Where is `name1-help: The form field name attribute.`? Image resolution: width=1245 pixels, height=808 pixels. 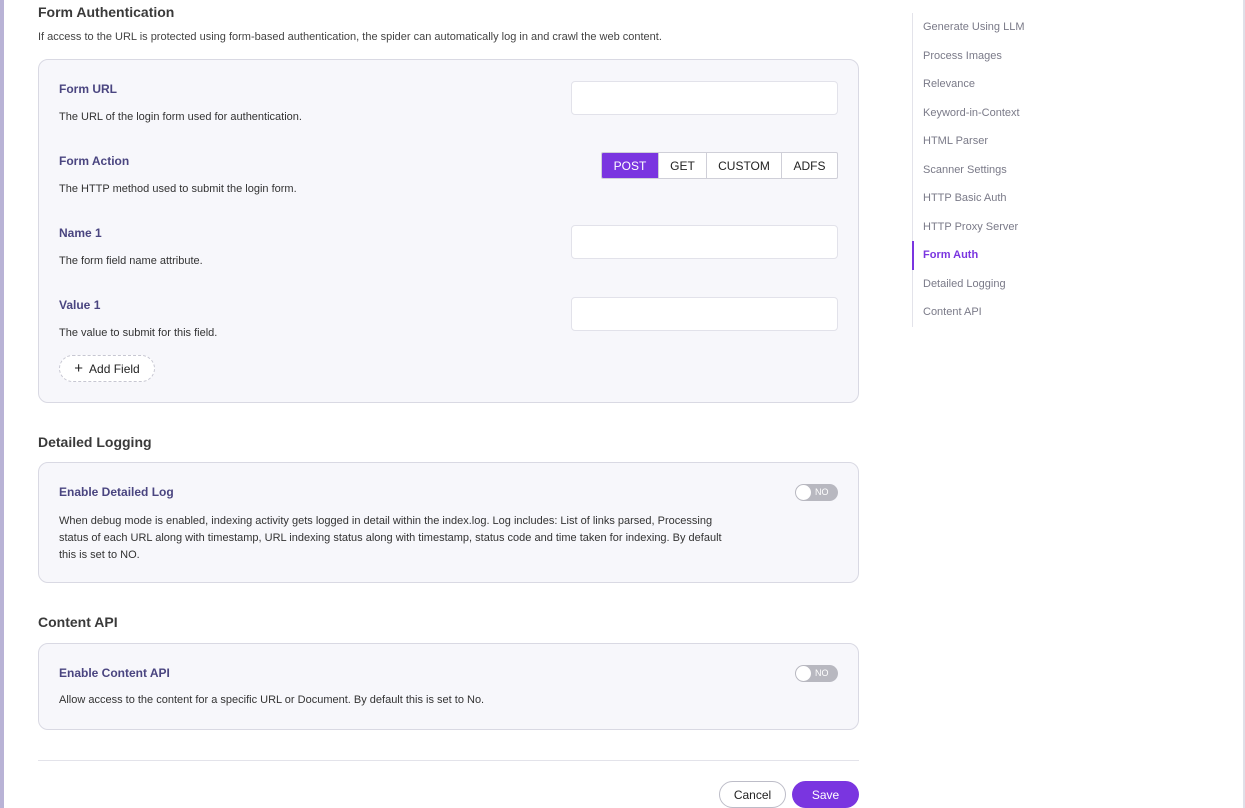
name1-help: The form field name attribute. is located at coordinates (131, 261).